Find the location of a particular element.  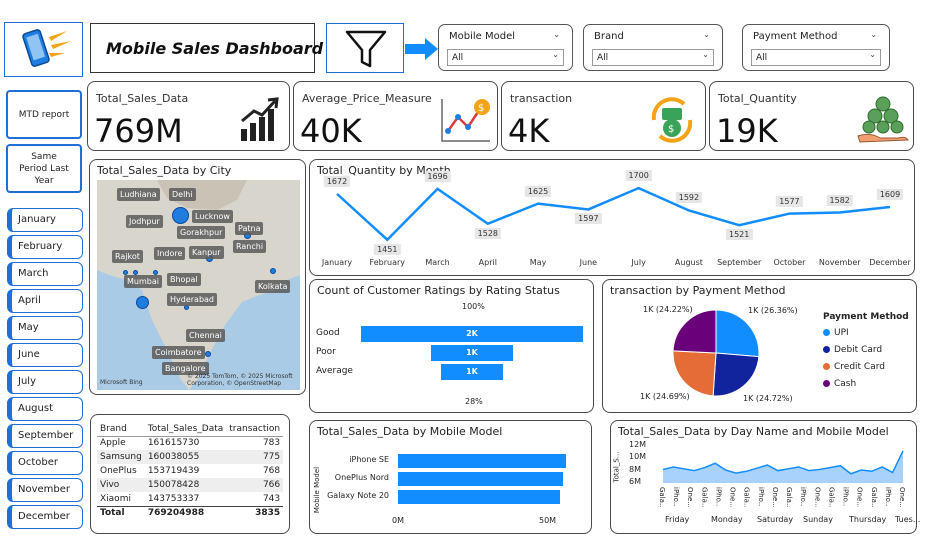

pie-label: 1K (26.36%) is located at coordinates (773, 310).